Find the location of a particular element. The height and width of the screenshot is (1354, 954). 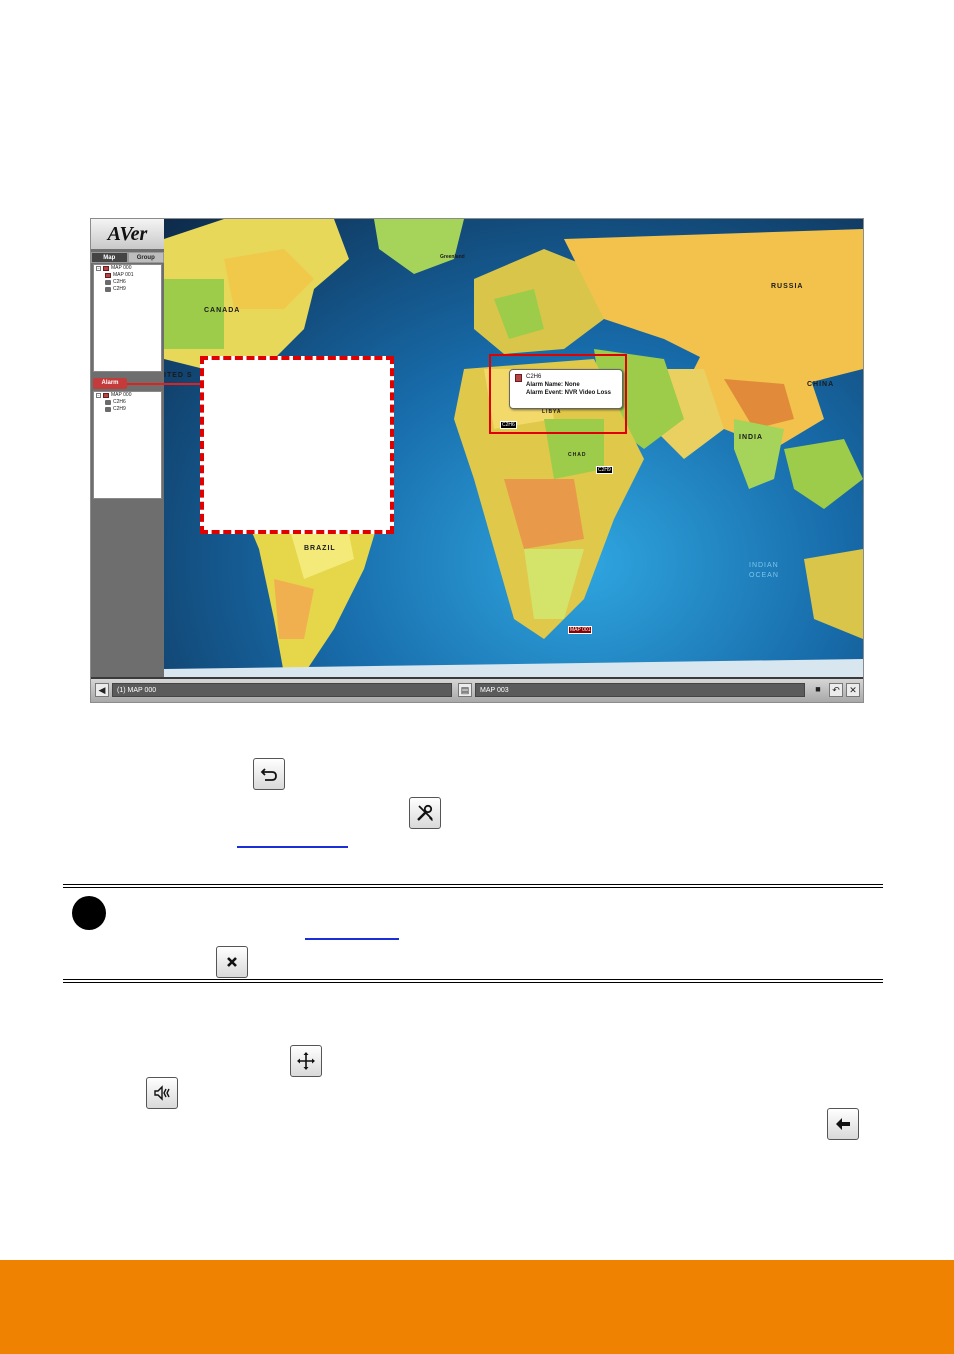

note-top-rule is located at coordinates (473, 884).